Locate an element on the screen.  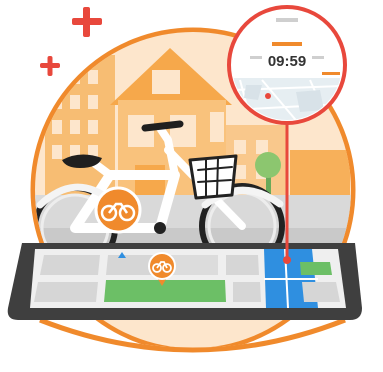
plus-icon-small is located at coordinates (50, 66).